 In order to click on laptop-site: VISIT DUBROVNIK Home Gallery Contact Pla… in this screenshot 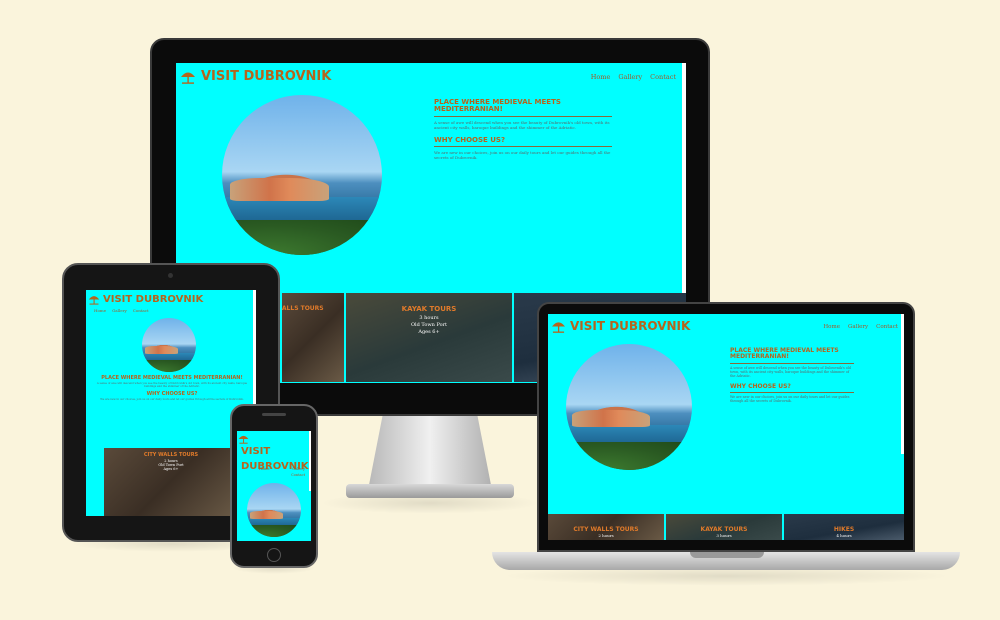, I will do `click(726, 427)`.